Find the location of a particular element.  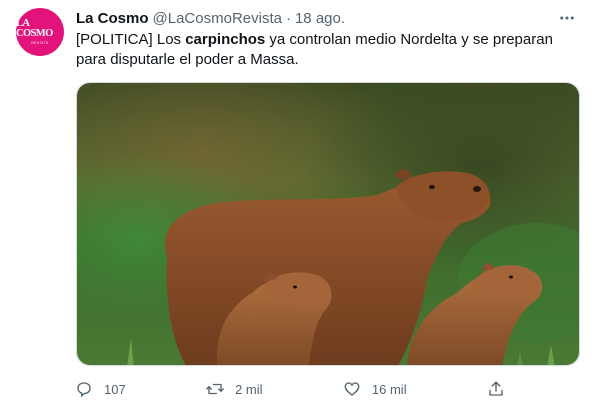

reply-count: 107 is located at coordinates (115, 389).